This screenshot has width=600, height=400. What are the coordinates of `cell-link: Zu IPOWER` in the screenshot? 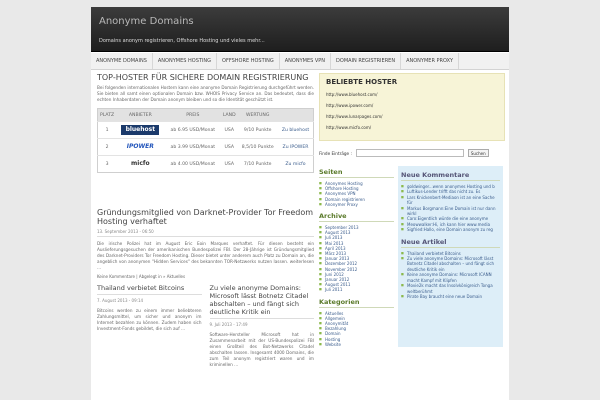 It's located at (296, 147).